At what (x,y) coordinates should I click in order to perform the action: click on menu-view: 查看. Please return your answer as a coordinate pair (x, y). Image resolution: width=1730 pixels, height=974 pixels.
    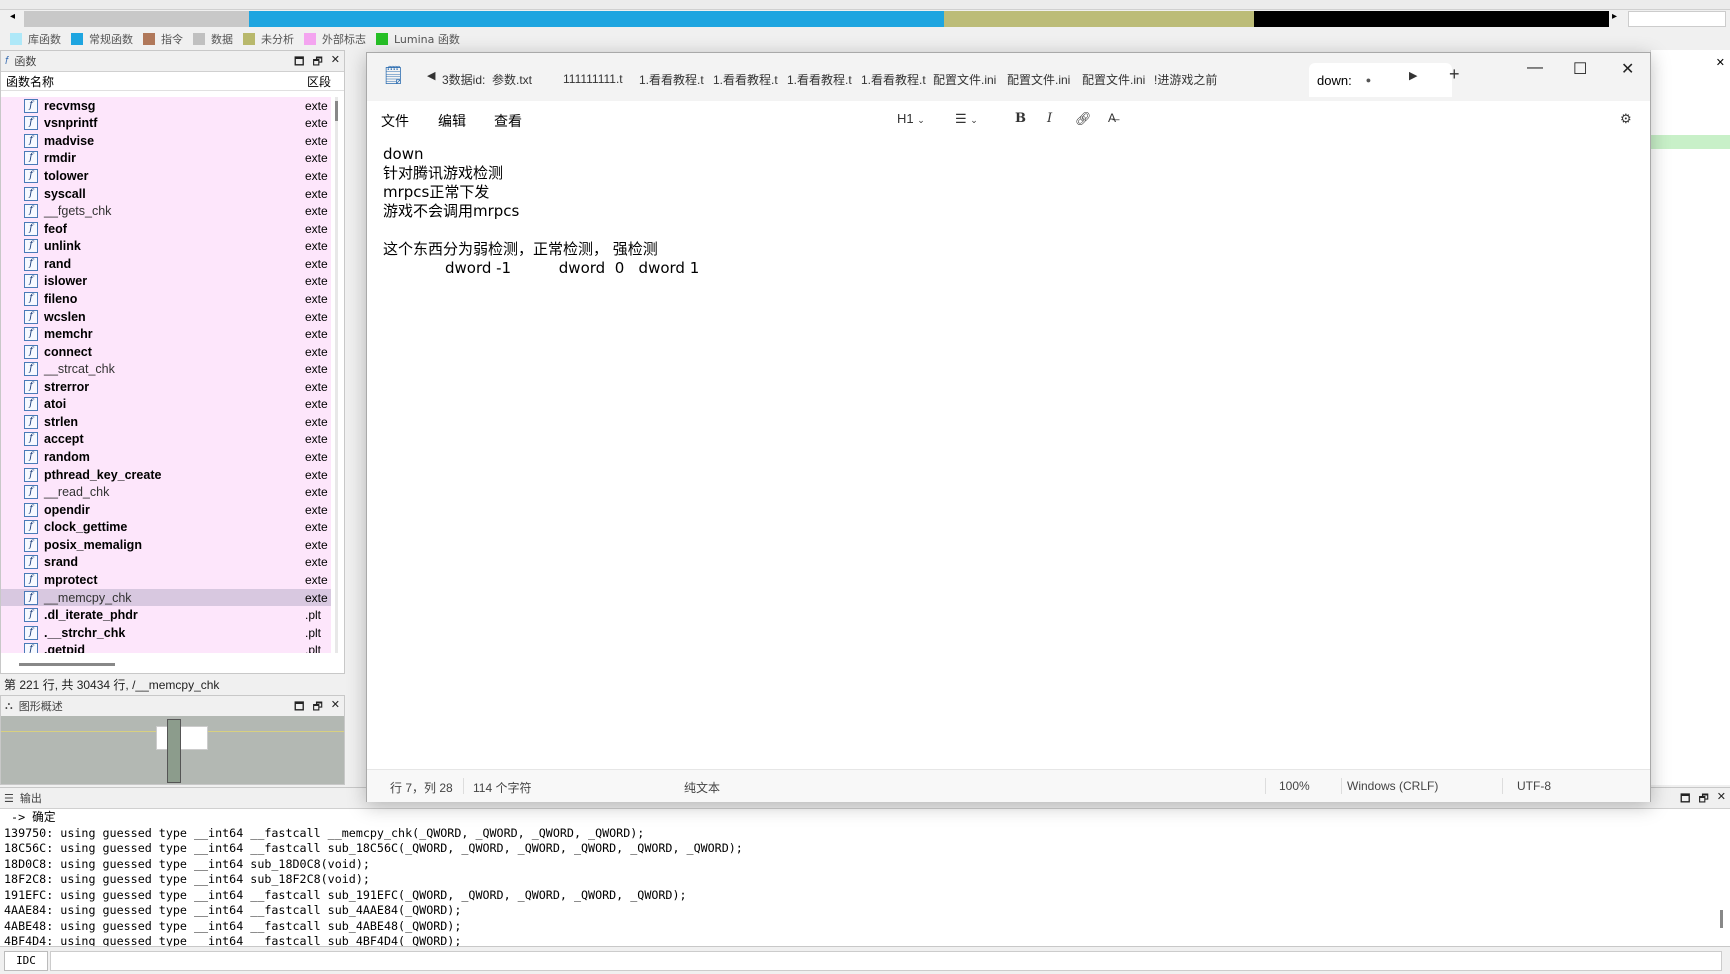
    Looking at the image, I should click on (508, 121).